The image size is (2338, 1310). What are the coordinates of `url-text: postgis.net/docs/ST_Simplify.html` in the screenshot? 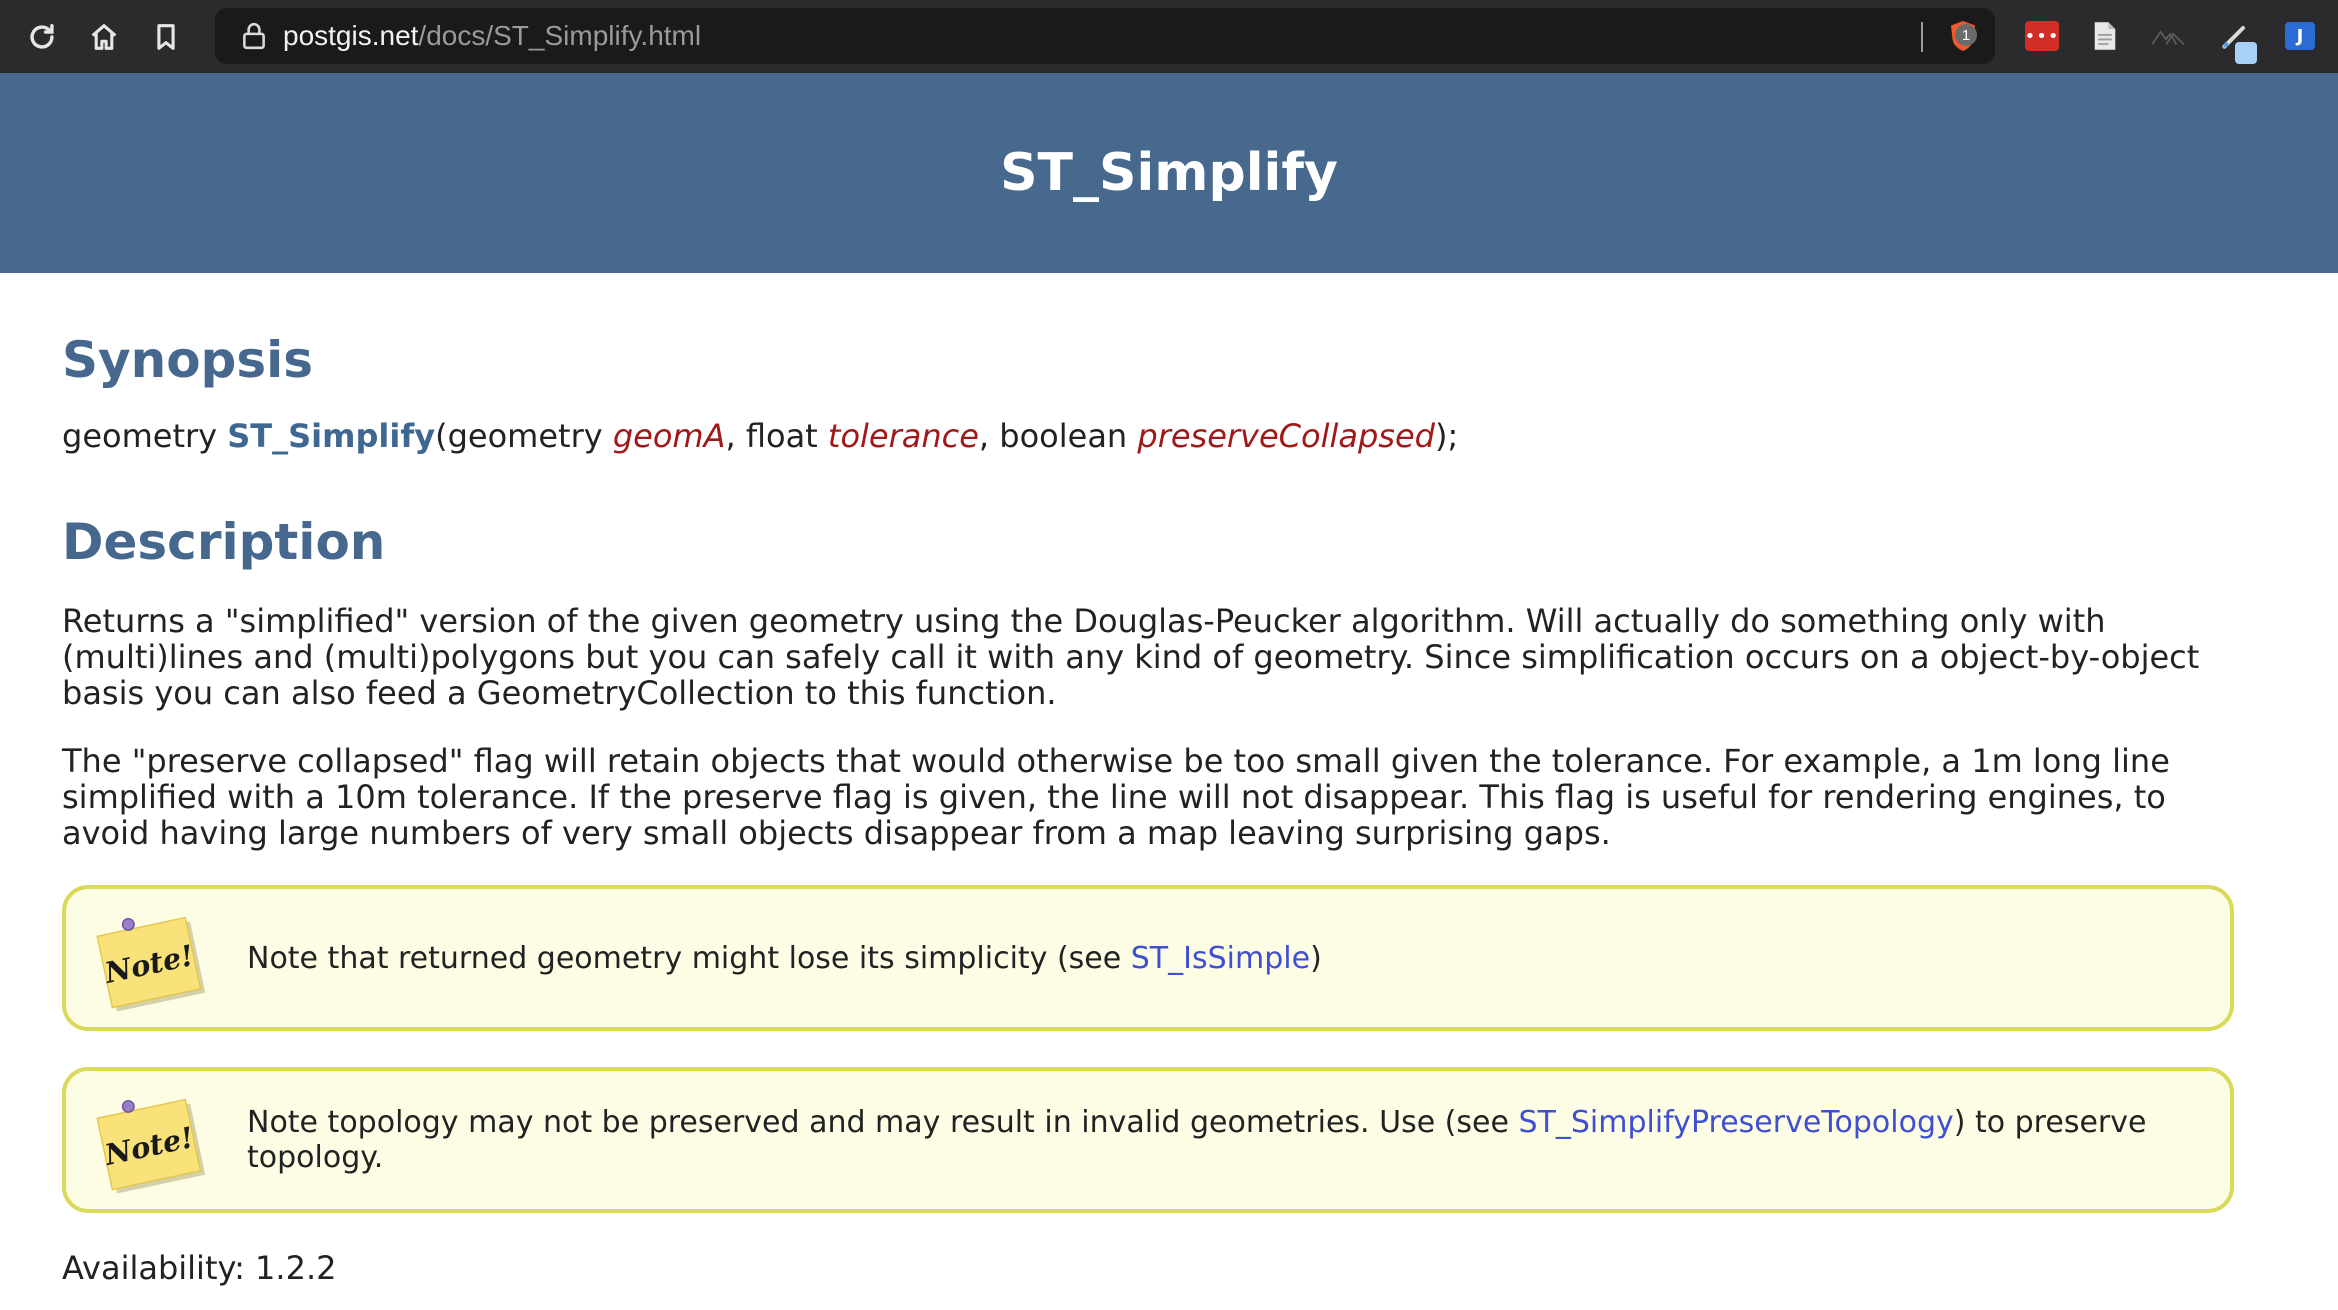 It's located at (492, 36).